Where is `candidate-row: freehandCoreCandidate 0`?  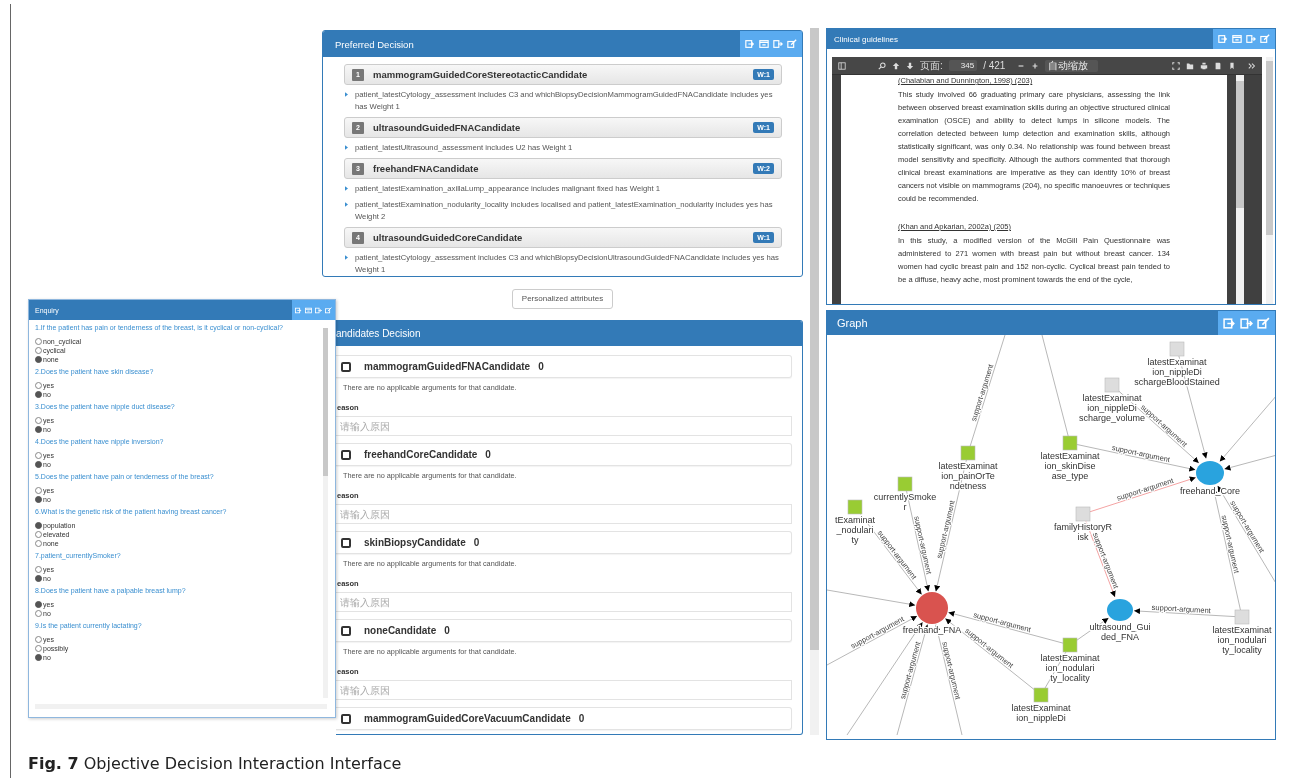 candidate-row: freehandCoreCandidate 0 is located at coordinates (564, 454).